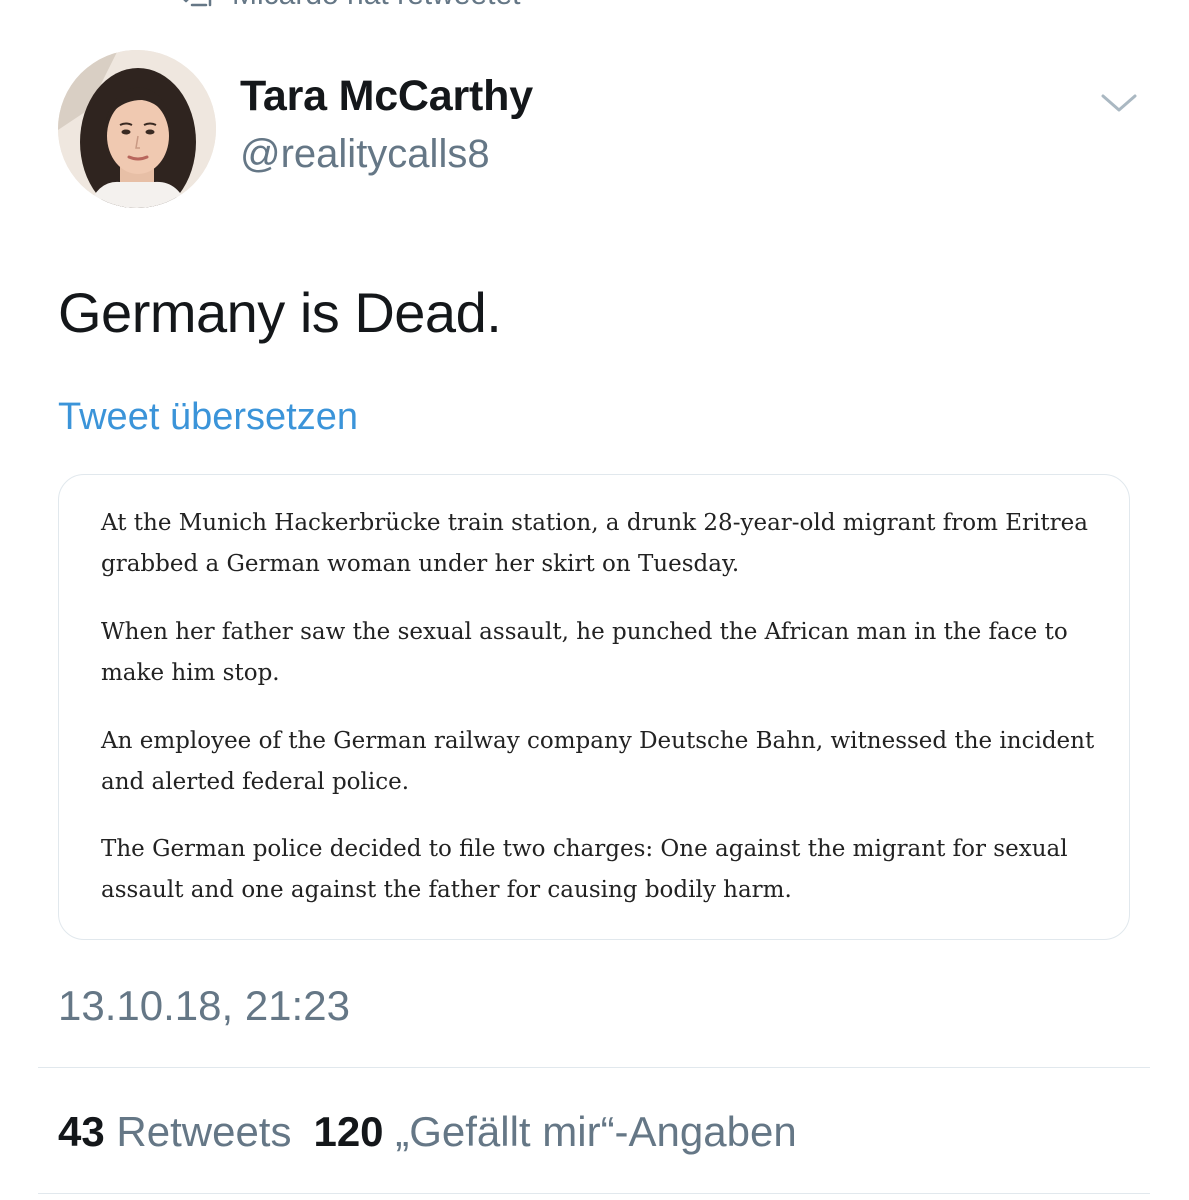  I want to click on retweets-stat: 43 Retweets, so click(174, 1131).